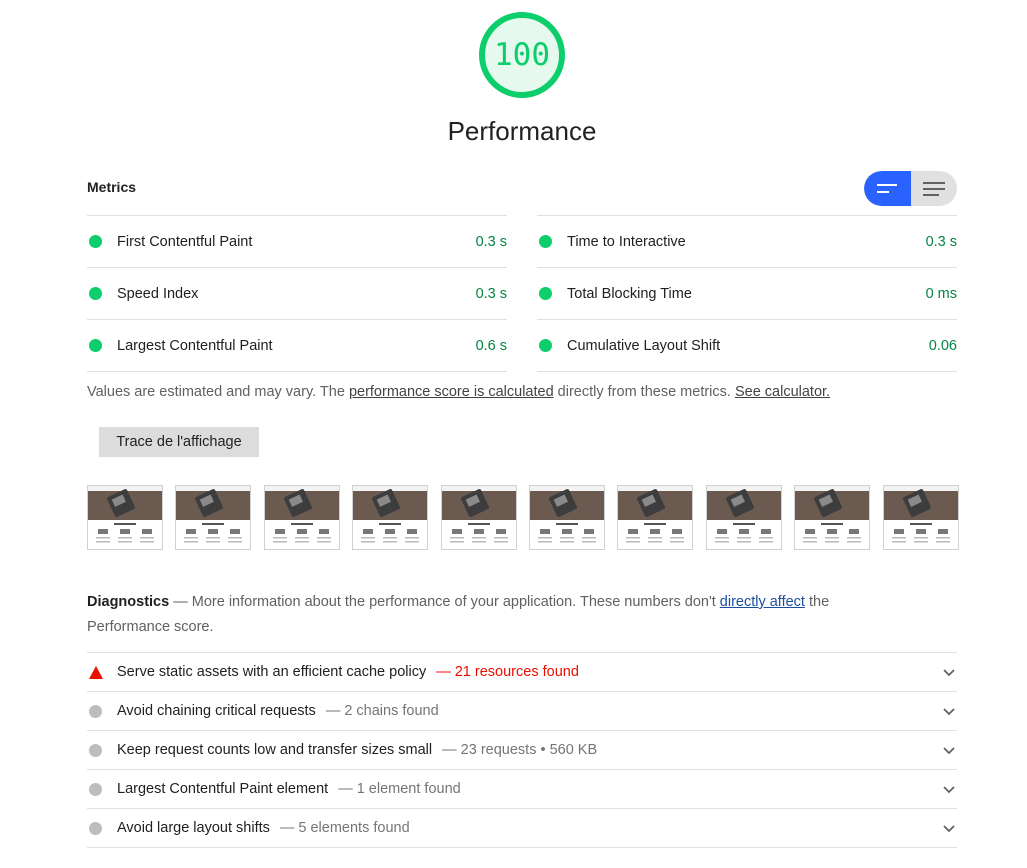 This screenshot has width=1027, height=868. I want to click on category-title: Performance, so click(522, 131).